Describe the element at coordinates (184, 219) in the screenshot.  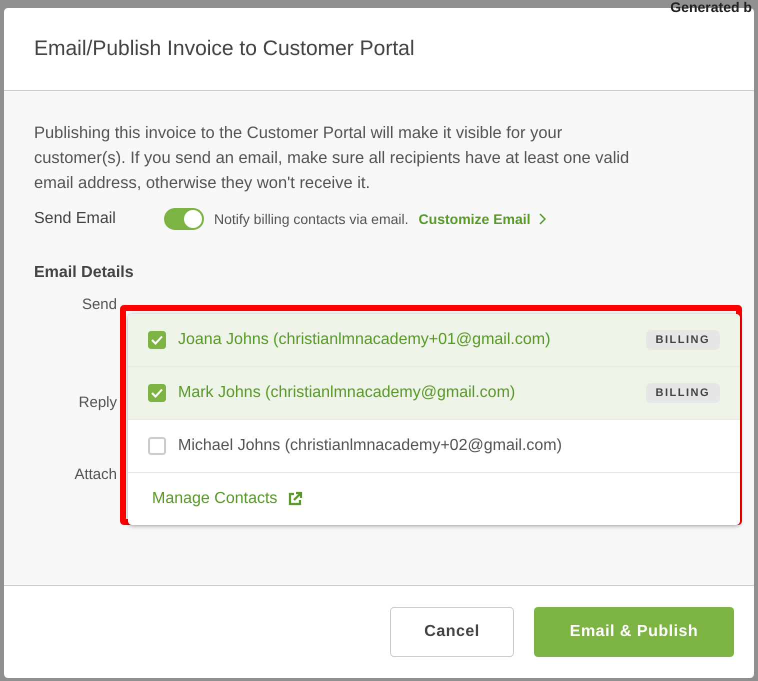
I see `send-email-toggle` at that location.